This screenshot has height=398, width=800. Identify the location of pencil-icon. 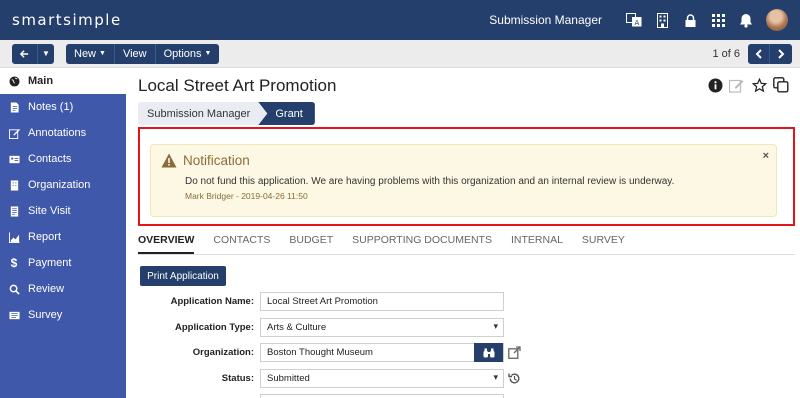
(14, 133).